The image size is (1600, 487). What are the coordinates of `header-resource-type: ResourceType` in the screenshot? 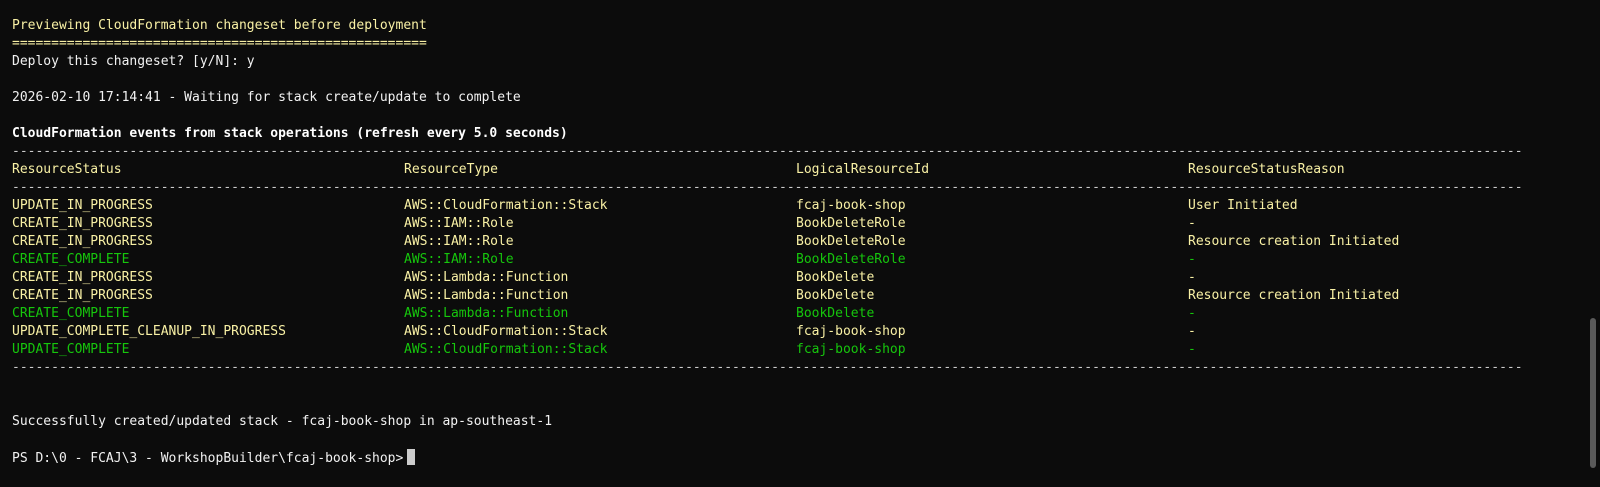 It's located at (451, 169).